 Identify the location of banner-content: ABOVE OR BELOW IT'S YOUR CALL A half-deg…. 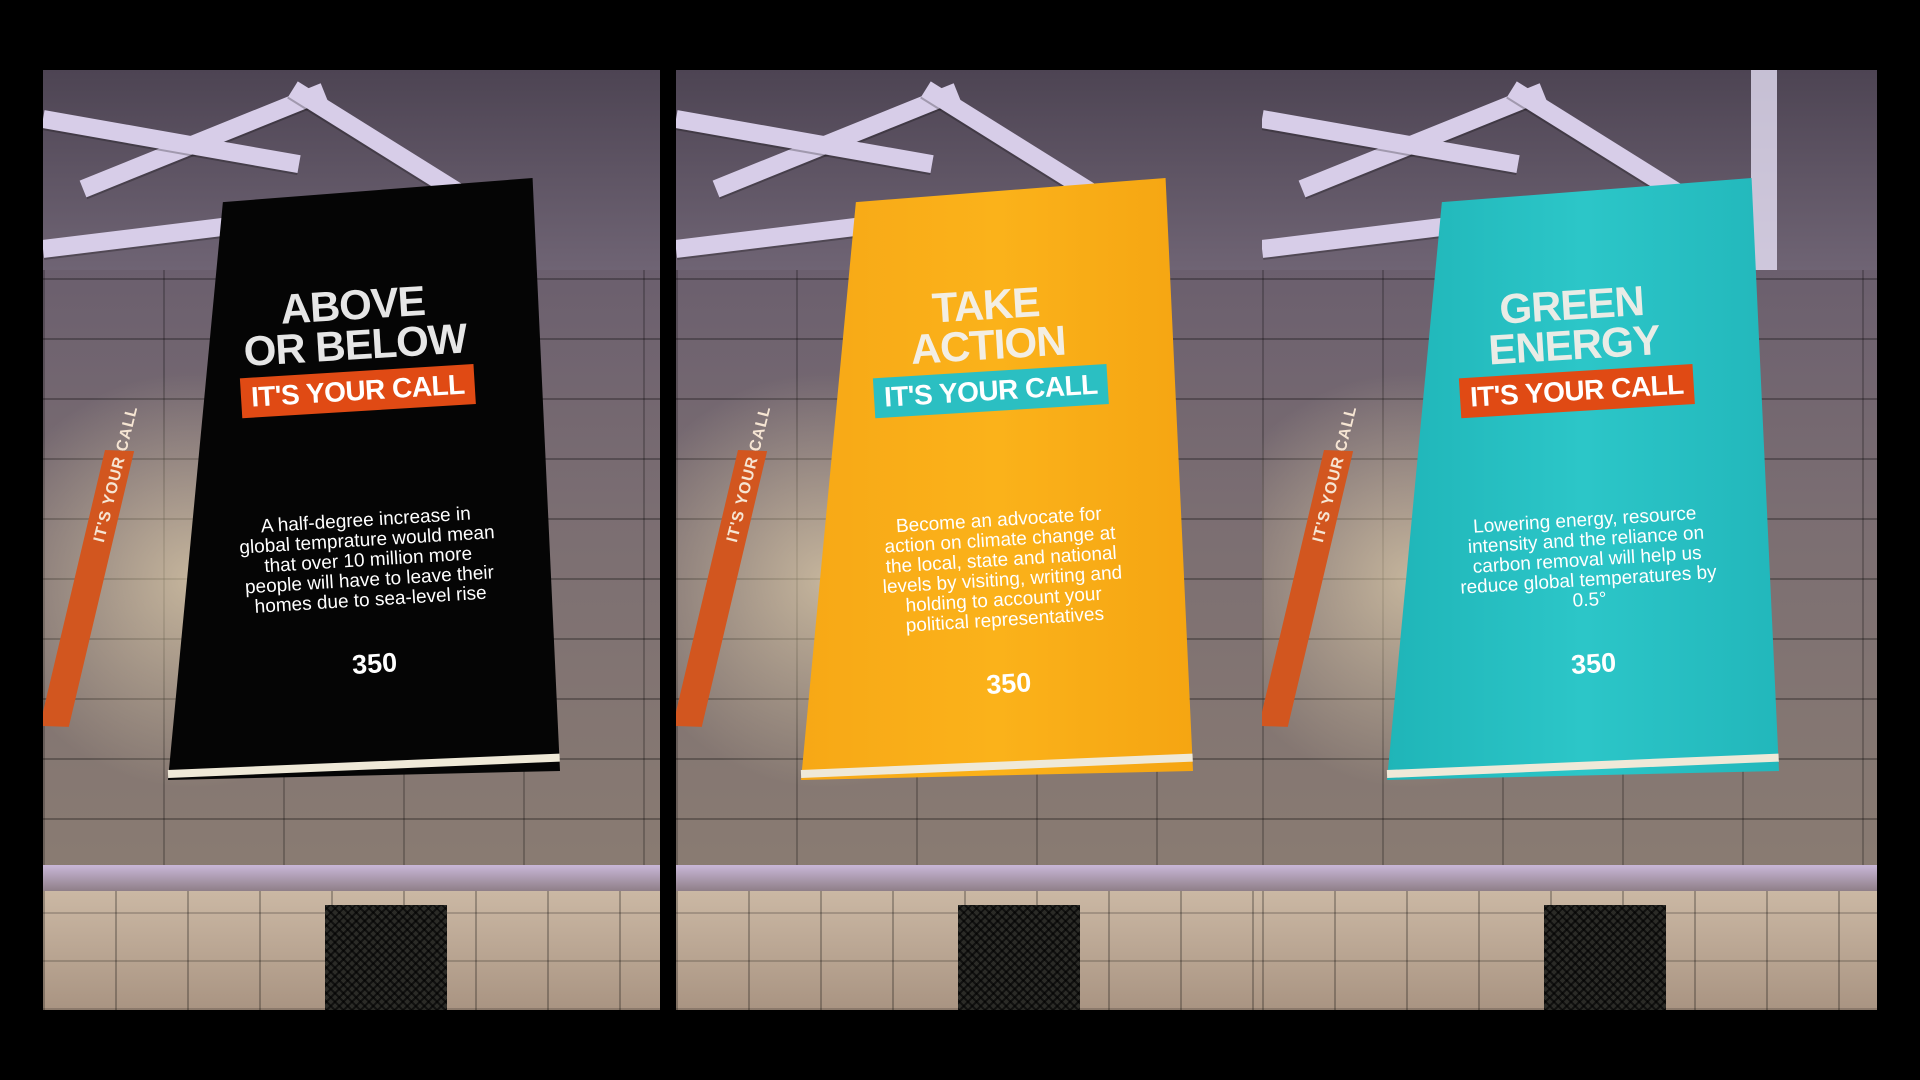
(363, 474).